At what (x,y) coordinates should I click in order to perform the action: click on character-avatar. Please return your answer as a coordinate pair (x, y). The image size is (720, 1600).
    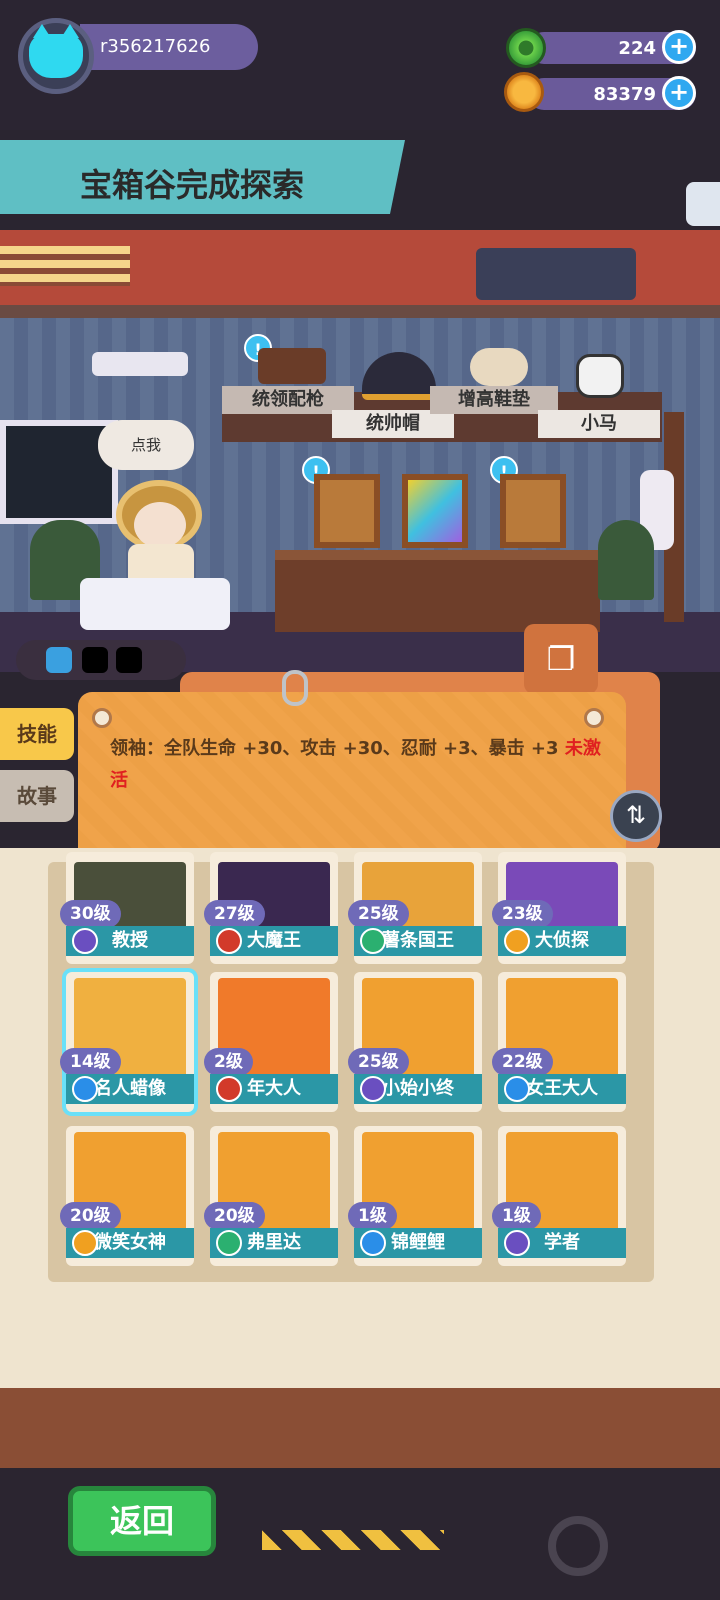
    Looking at the image, I should click on (160, 535).